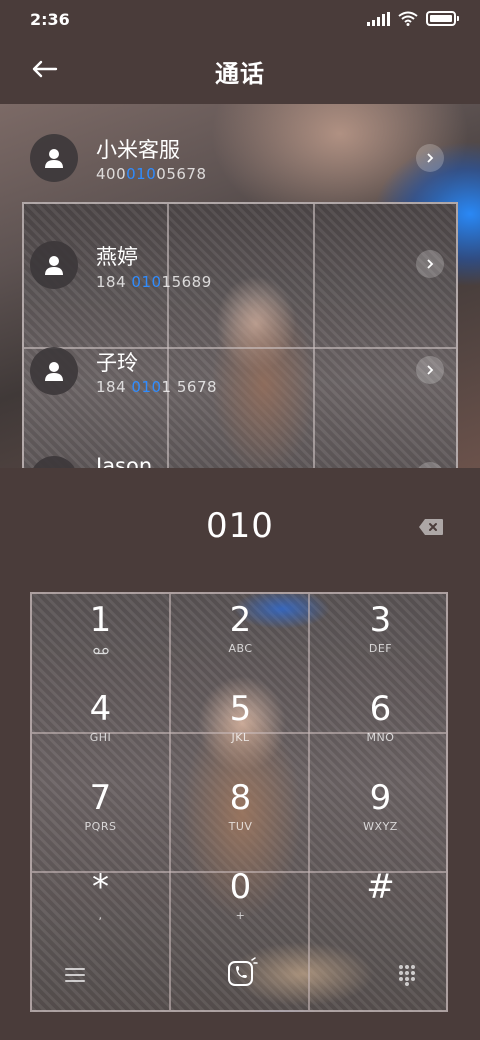 The height and width of the screenshot is (1040, 480). What do you see at coordinates (240, 640) in the screenshot?
I see `key-2: 2 ABC` at bounding box center [240, 640].